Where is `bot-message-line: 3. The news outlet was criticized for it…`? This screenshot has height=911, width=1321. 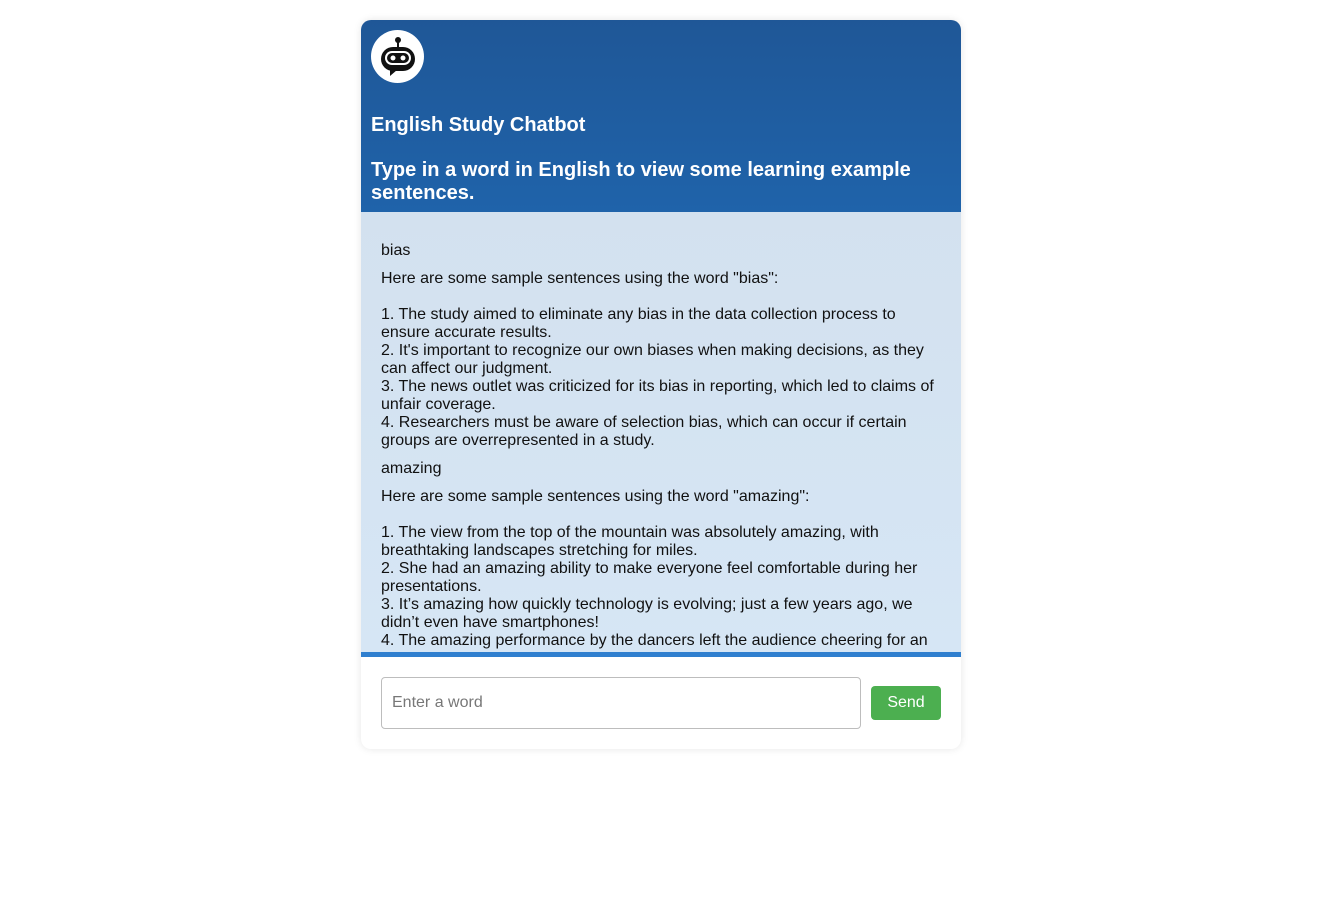
bot-message-line: 3. The news outlet was criticized for it… is located at coordinates (657, 395).